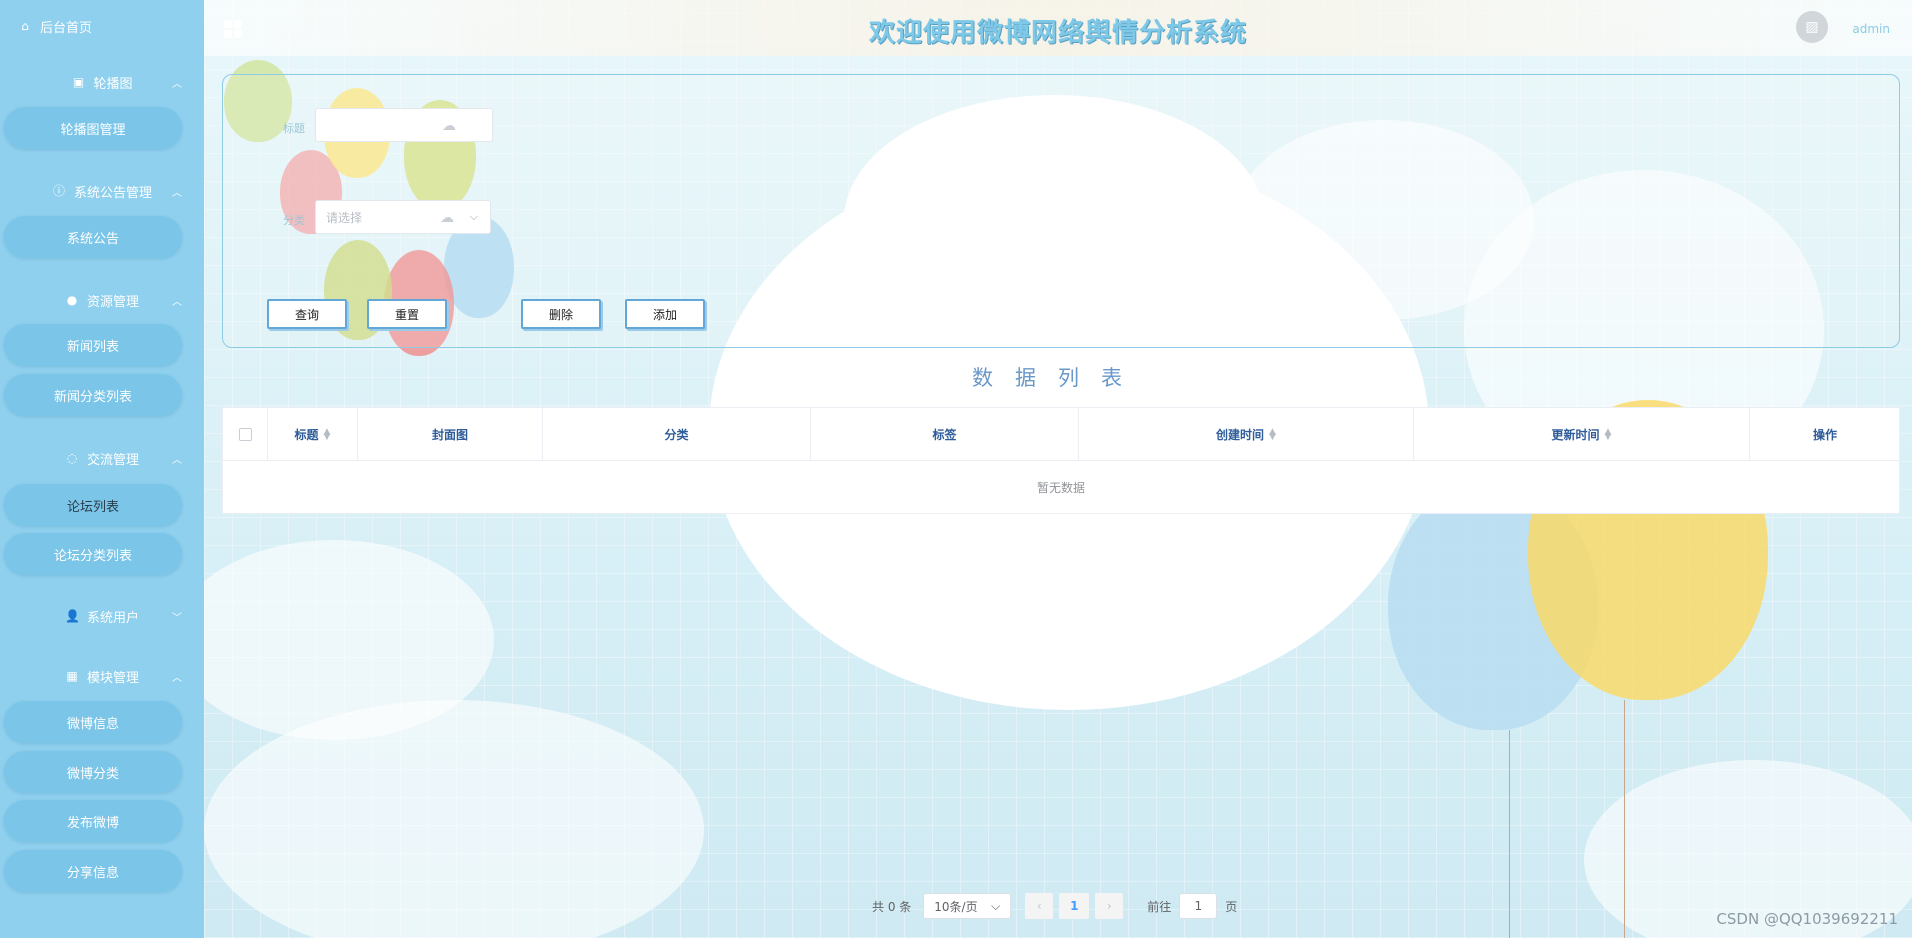 This screenshot has width=1912, height=938. Describe the element at coordinates (403, 217) in the screenshot. I see `category-select: 请选择 ☁ ⌵` at that location.